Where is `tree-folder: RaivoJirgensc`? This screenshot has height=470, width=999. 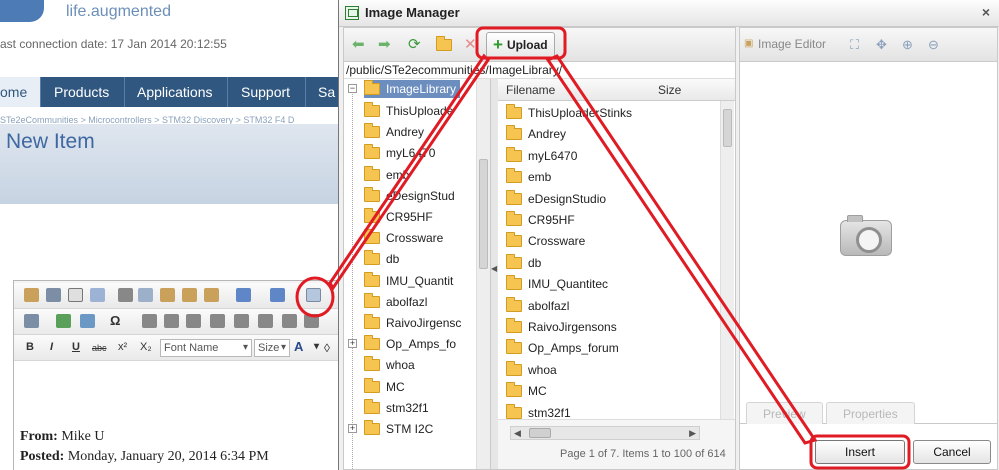
tree-folder: RaivoJirgensc is located at coordinates (412, 323).